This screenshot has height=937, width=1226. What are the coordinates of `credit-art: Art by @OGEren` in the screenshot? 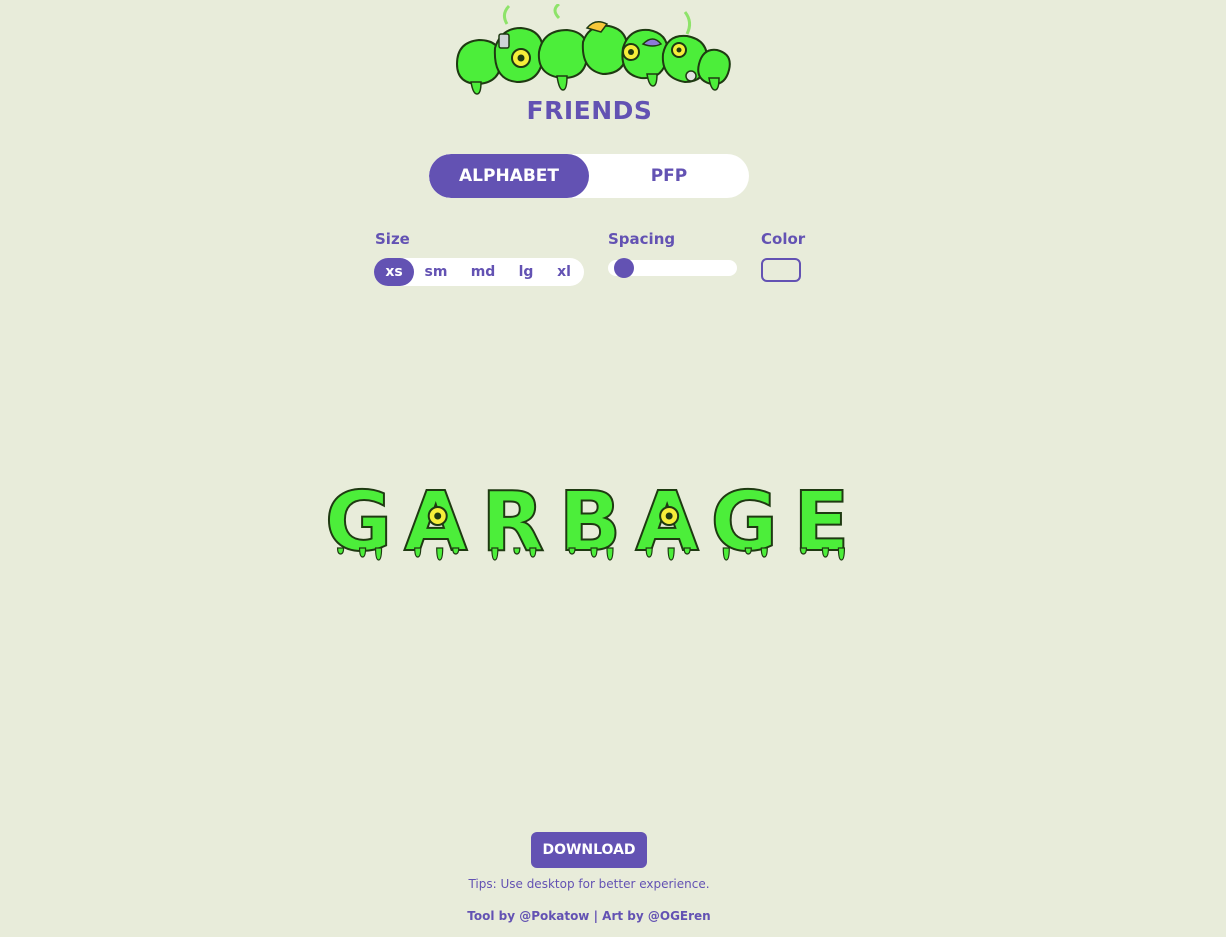 It's located at (656, 916).